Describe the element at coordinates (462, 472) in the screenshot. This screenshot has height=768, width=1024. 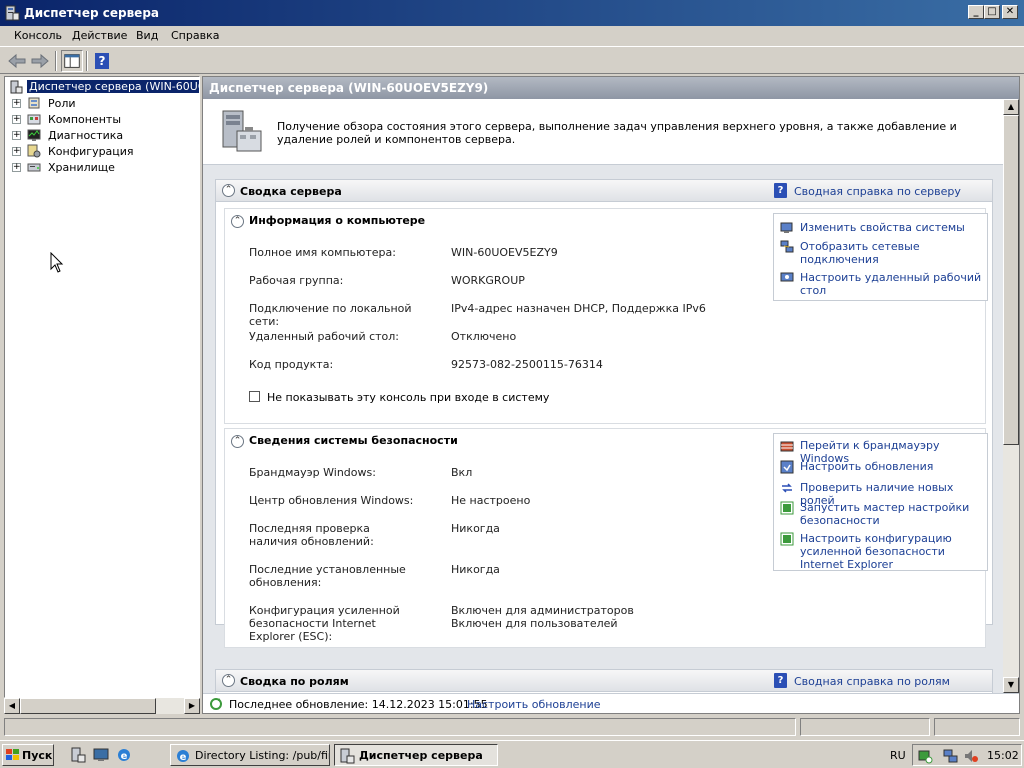
I see `prop-value: Вкл` at that location.